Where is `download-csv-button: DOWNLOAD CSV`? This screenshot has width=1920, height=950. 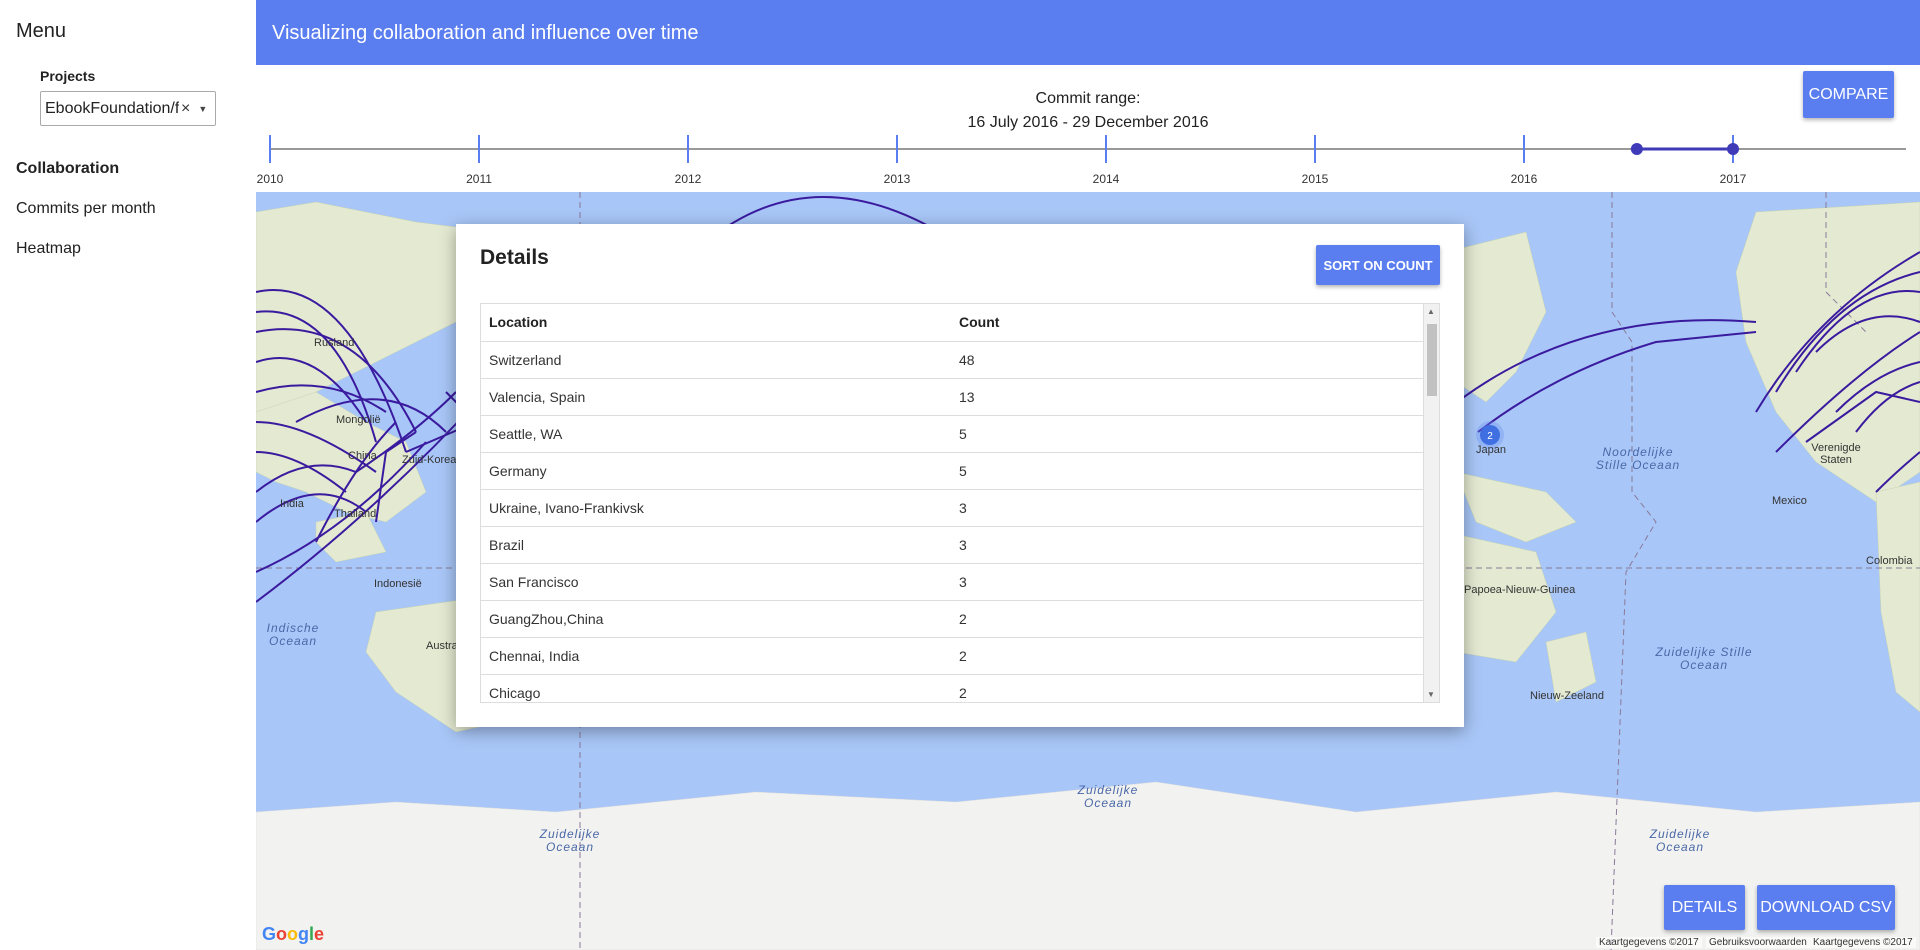
download-csv-button: DOWNLOAD CSV is located at coordinates (1826, 907).